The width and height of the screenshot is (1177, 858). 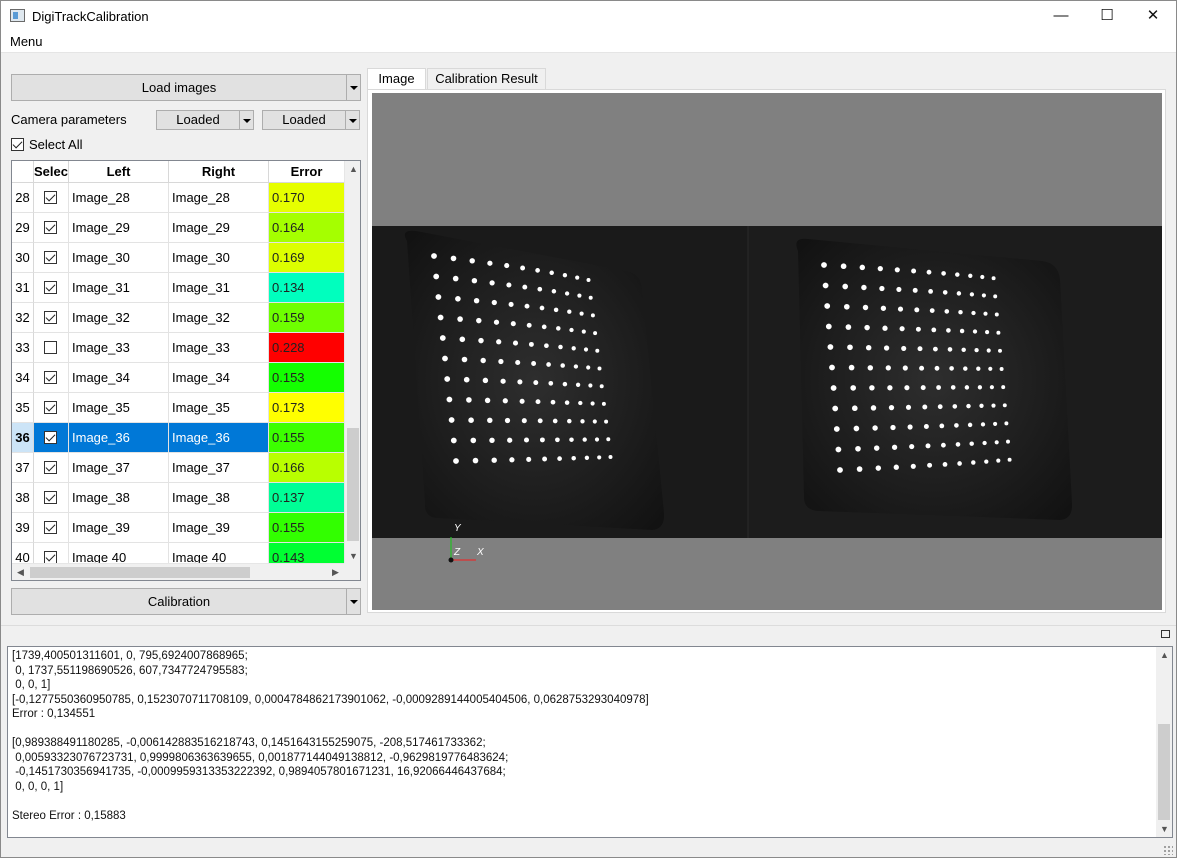 I want to click on row-error-value: 0.164, so click(x=307, y=228).